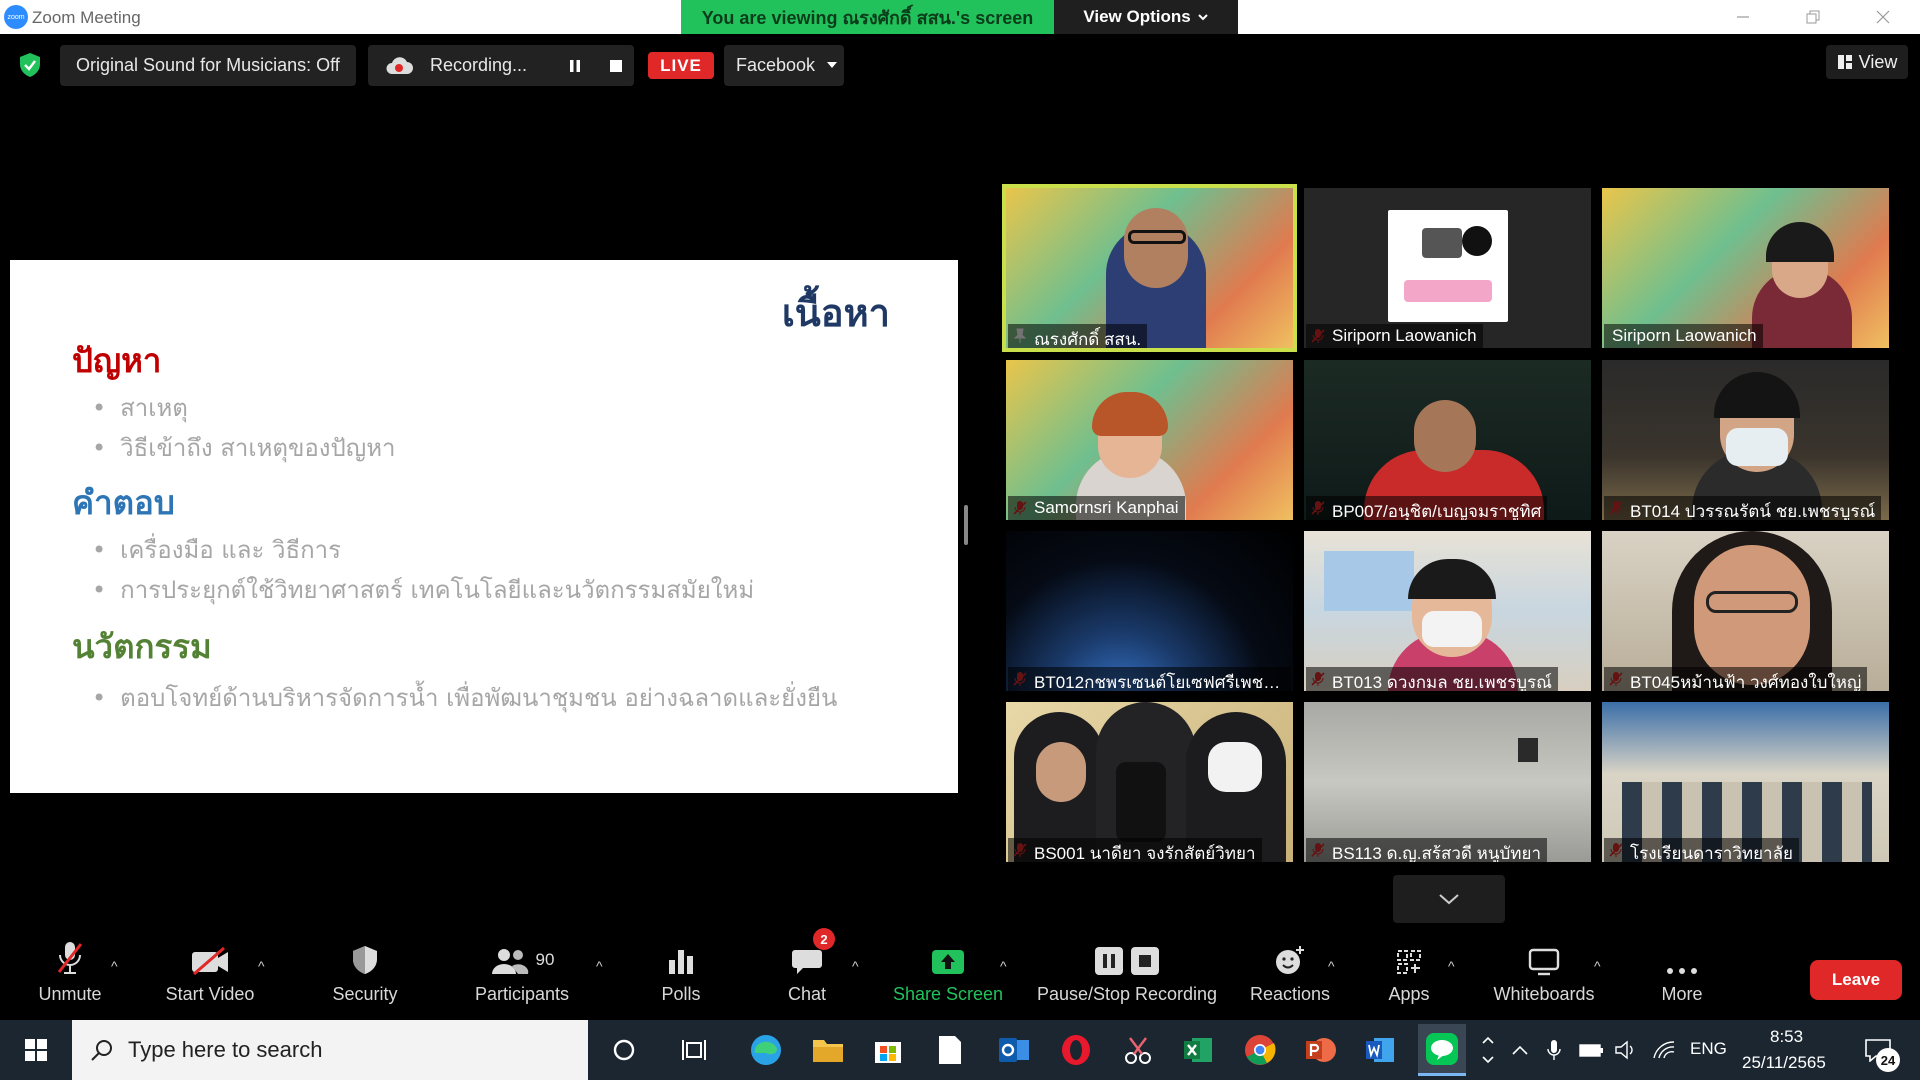 The image size is (1920, 1080). What do you see at coordinates (1127, 975) in the screenshot?
I see `pause-stop-recording-button: Pause/Stop Recording` at bounding box center [1127, 975].